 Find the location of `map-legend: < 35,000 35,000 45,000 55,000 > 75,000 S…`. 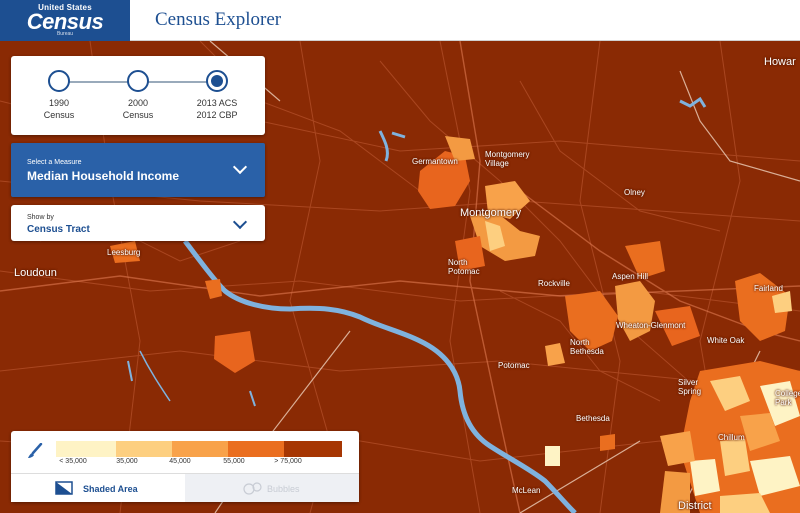

map-legend: < 35,000 35,000 45,000 55,000 > 75,000 S… is located at coordinates (185, 466).